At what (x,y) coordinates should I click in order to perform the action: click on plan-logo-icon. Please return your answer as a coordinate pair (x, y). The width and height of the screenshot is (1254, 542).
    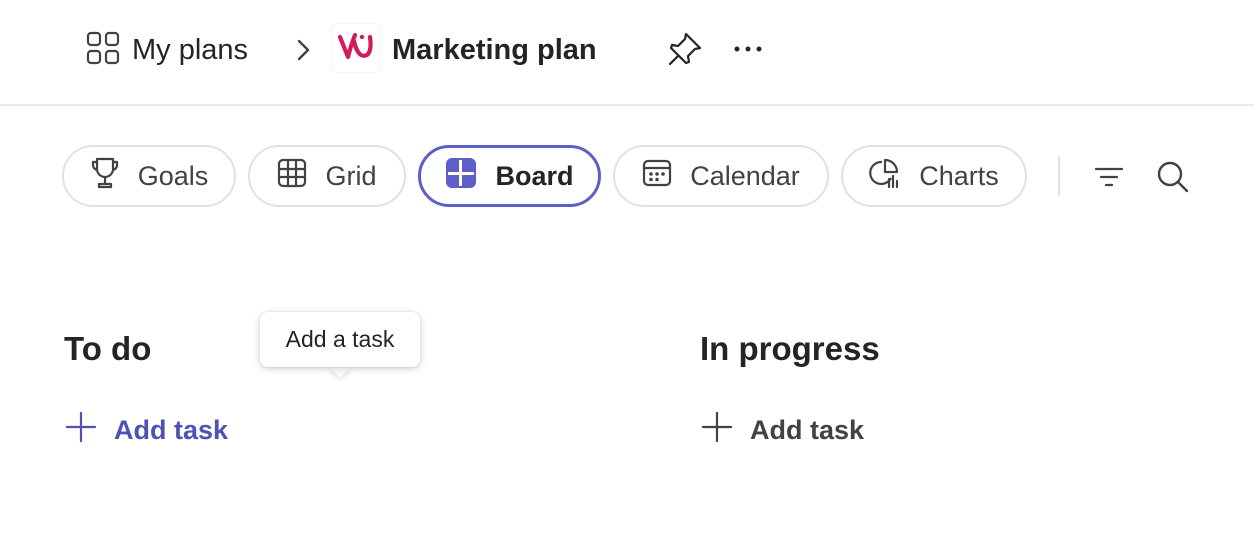
    Looking at the image, I should click on (356, 48).